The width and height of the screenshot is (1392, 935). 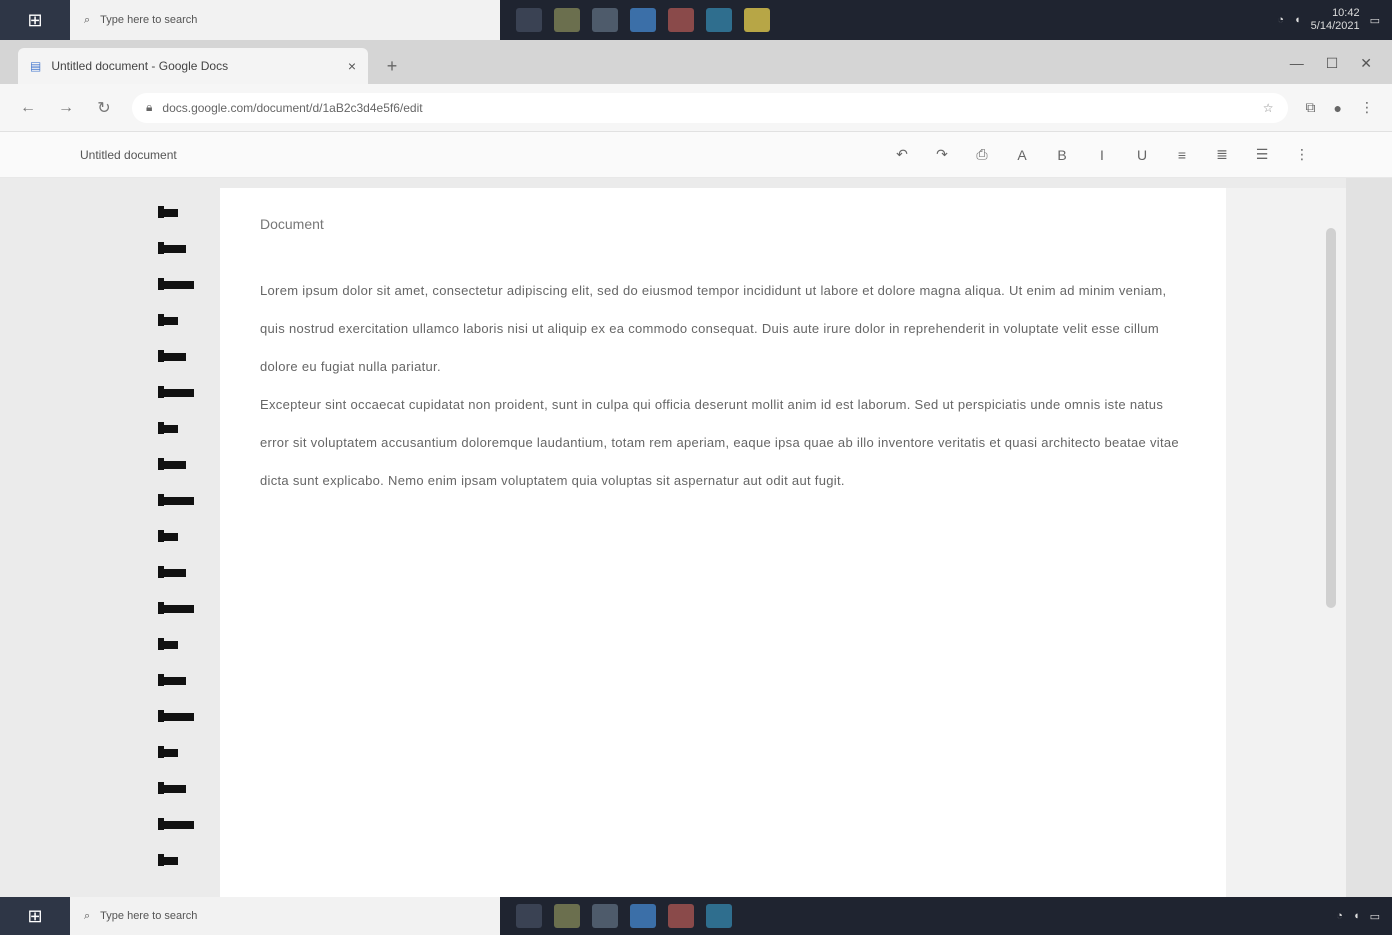 What do you see at coordinates (902, 154) in the screenshot?
I see `undo-button: ↶` at bounding box center [902, 154].